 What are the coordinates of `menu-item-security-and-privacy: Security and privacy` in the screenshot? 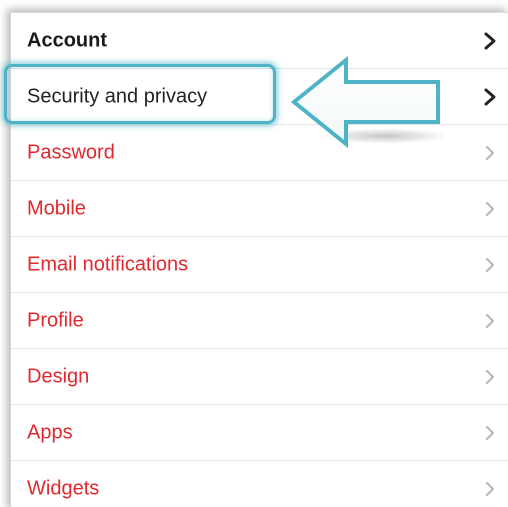 It's located at (259, 97).